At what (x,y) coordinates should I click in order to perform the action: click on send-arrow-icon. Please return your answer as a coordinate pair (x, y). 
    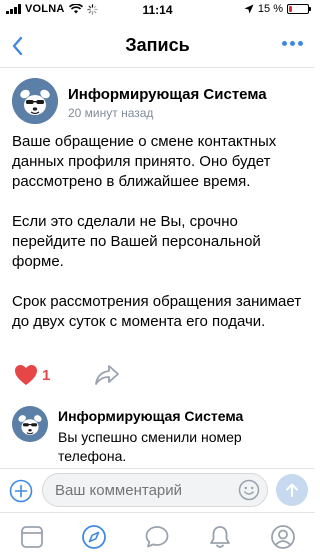
    Looking at the image, I should click on (292, 490).